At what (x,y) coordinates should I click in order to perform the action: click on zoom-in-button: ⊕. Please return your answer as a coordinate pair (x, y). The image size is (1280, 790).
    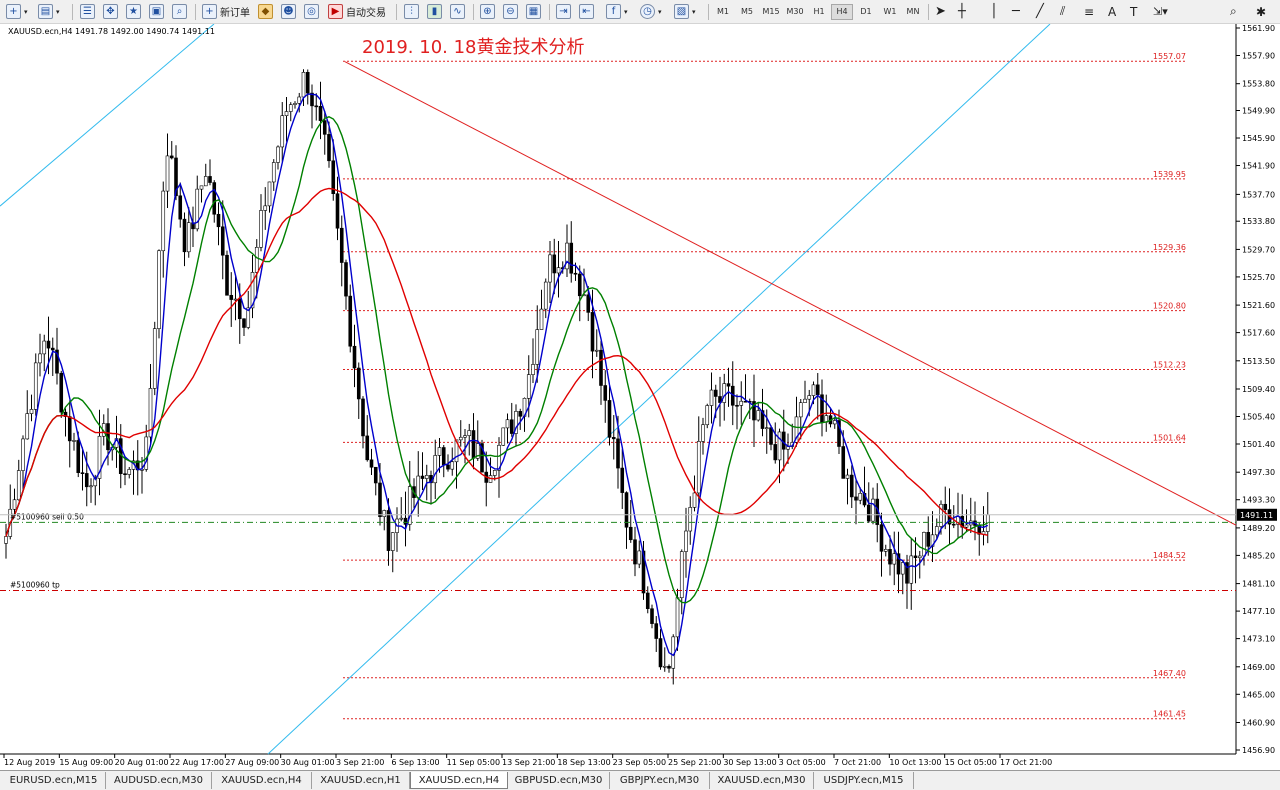
    Looking at the image, I should click on (489, 11).